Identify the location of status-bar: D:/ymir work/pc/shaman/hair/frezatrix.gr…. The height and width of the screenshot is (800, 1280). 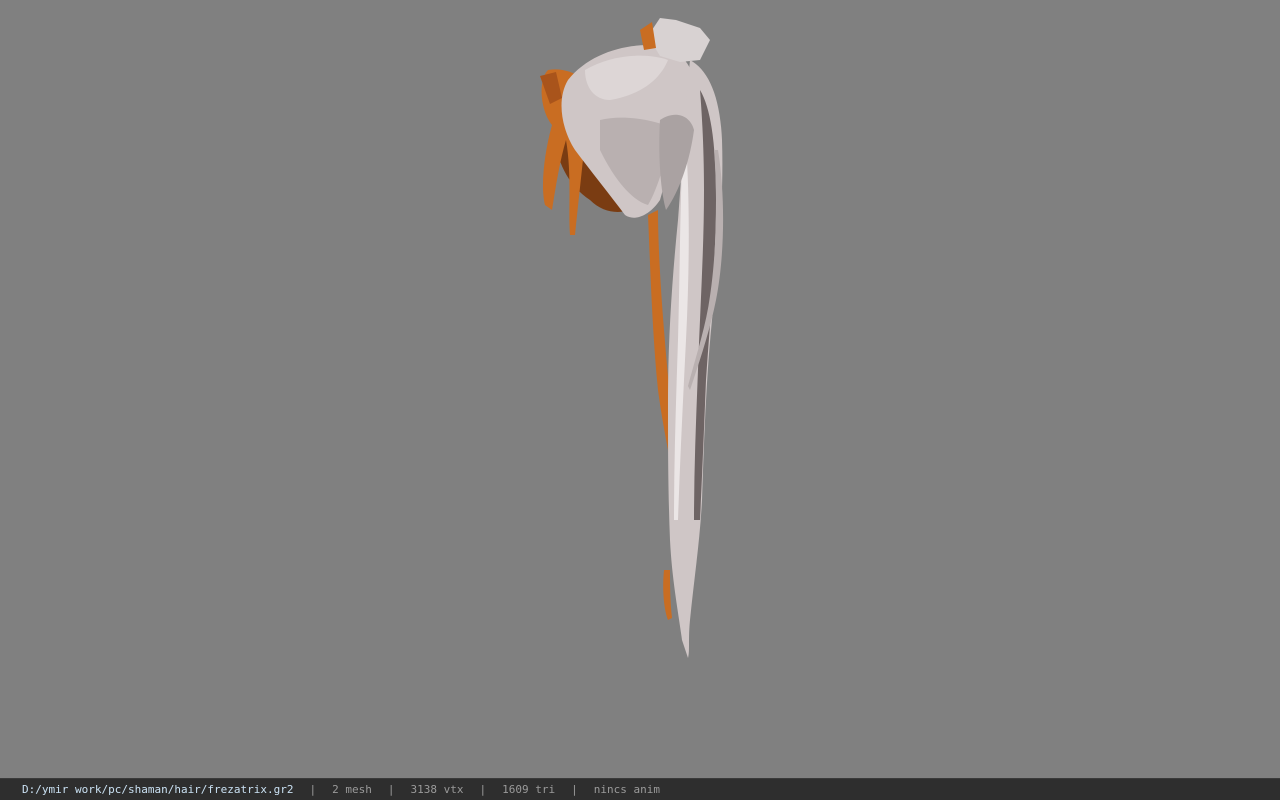
(640, 789).